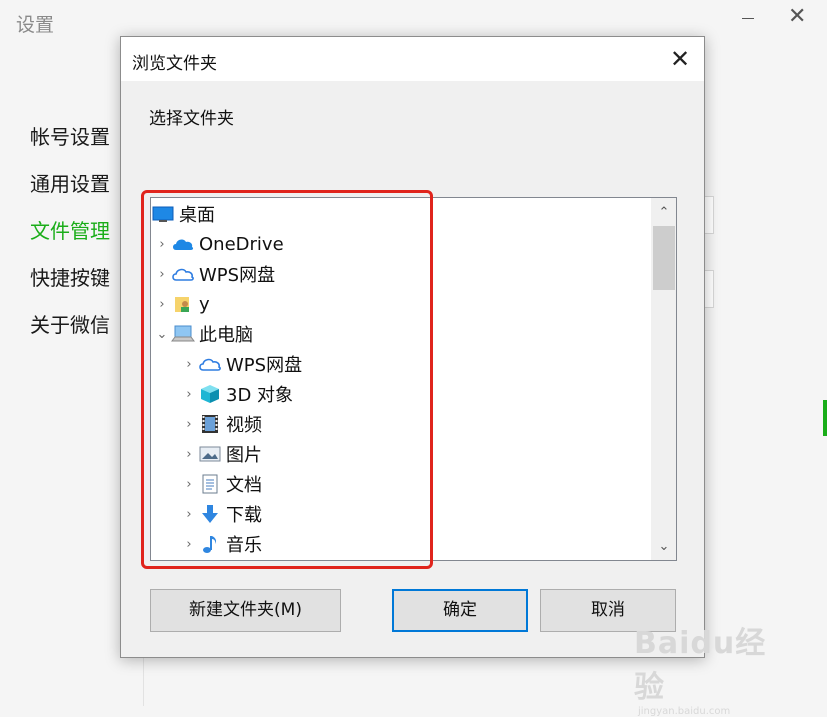 The image size is (827, 717). I want to click on tree-item-label: 下载, so click(244, 515).